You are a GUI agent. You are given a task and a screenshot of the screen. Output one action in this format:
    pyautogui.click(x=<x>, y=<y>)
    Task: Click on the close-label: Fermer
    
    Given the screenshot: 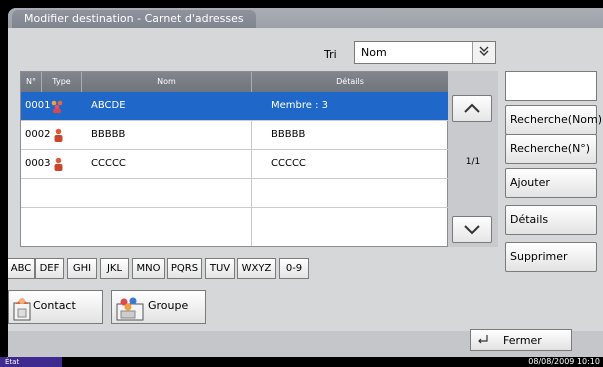 What is the action you would take?
    pyautogui.click(x=522, y=340)
    